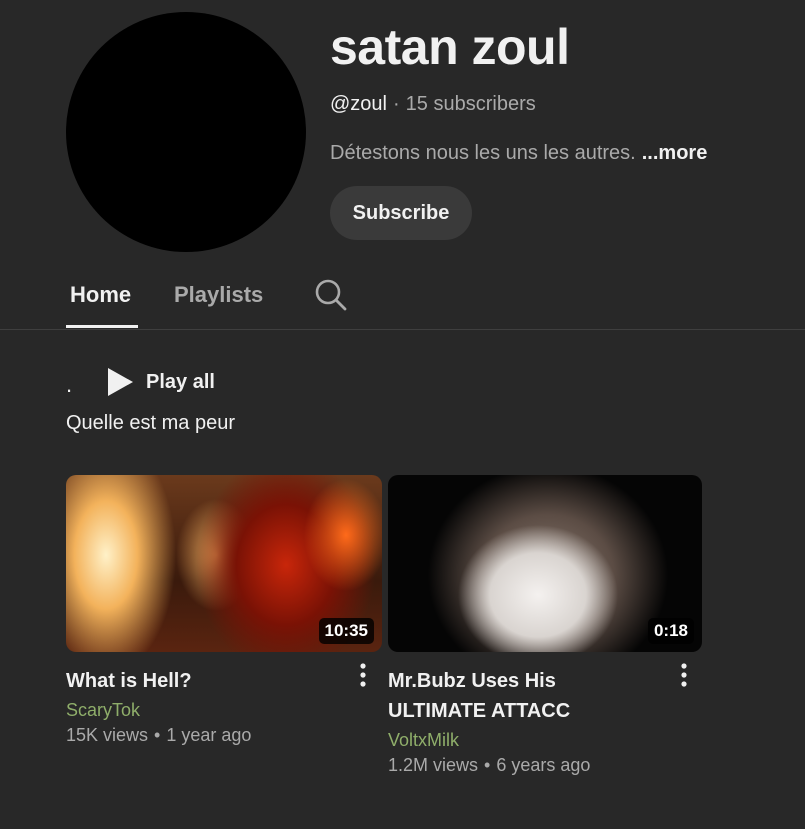 The height and width of the screenshot is (829, 805). Describe the element at coordinates (209, 735) in the screenshot. I see `upload-age: 1 year ago` at that location.